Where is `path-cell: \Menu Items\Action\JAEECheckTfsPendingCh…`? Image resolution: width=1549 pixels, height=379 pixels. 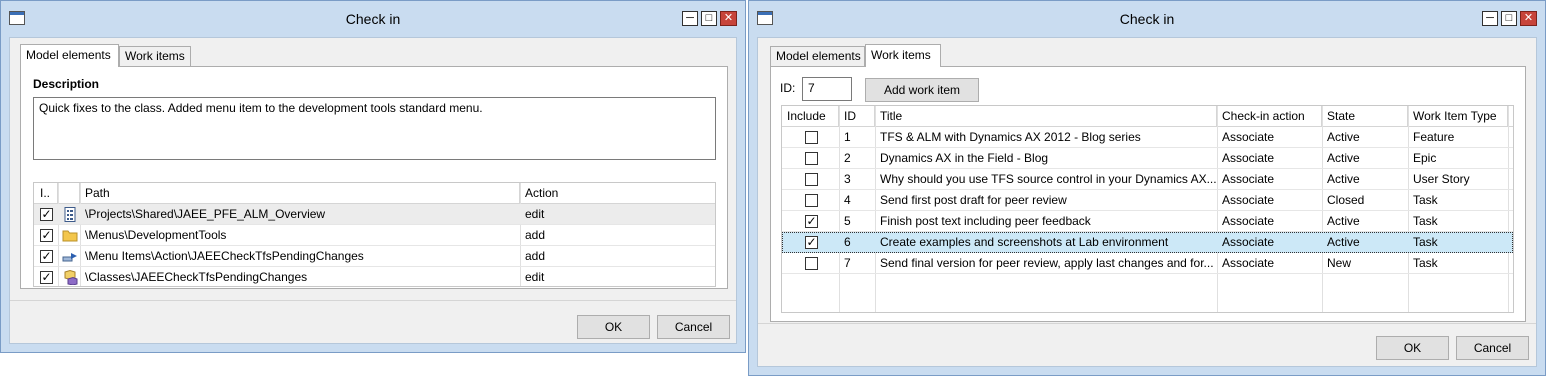
path-cell: \Menu Items\Action\JAEECheckTfsPendingCh… is located at coordinates (224, 256).